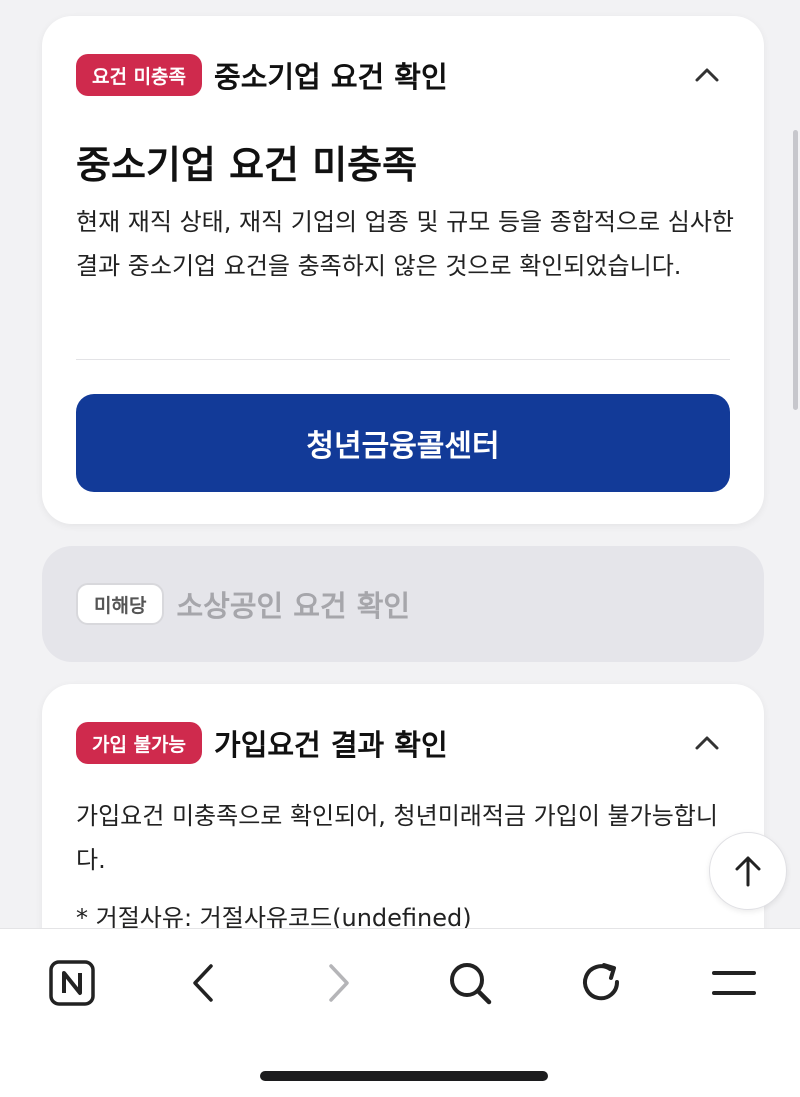  Describe the element at coordinates (470, 983) in the screenshot. I see `search-icon` at that location.